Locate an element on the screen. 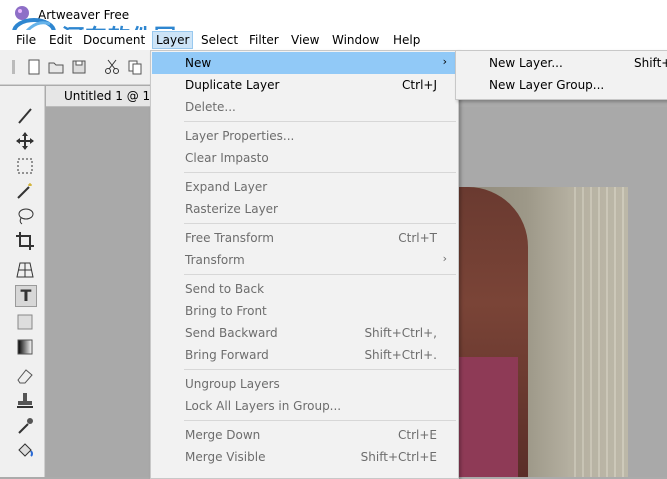 This screenshot has height=479, width=667. menu-item-merge-visible: Merge Visible Shift+Ctrl+E is located at coordinates (304, 457).